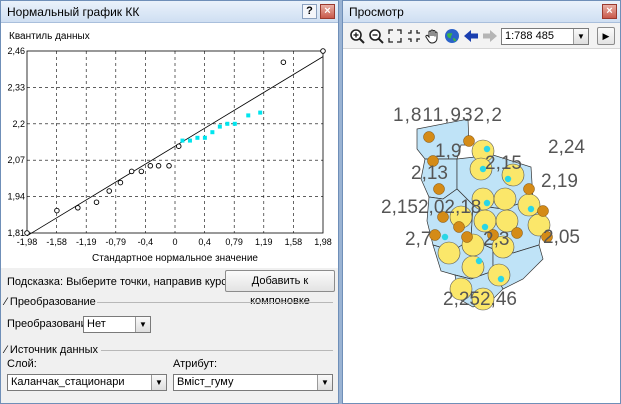 This screenshot has height=404, width=621. Describe the element at coordinates (481, 12) in the screenshot. I see `preview-window-titlebar: Просмотр ×` at that location.